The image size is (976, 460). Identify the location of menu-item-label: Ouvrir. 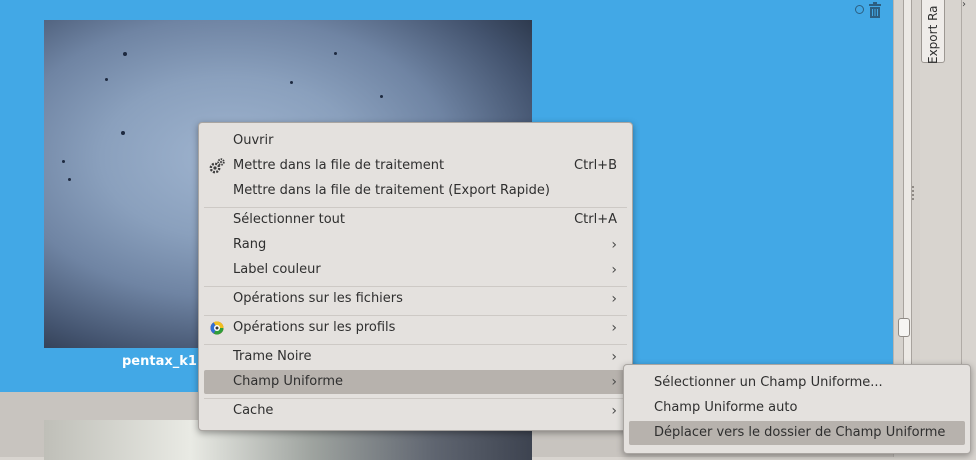
(253, 140).